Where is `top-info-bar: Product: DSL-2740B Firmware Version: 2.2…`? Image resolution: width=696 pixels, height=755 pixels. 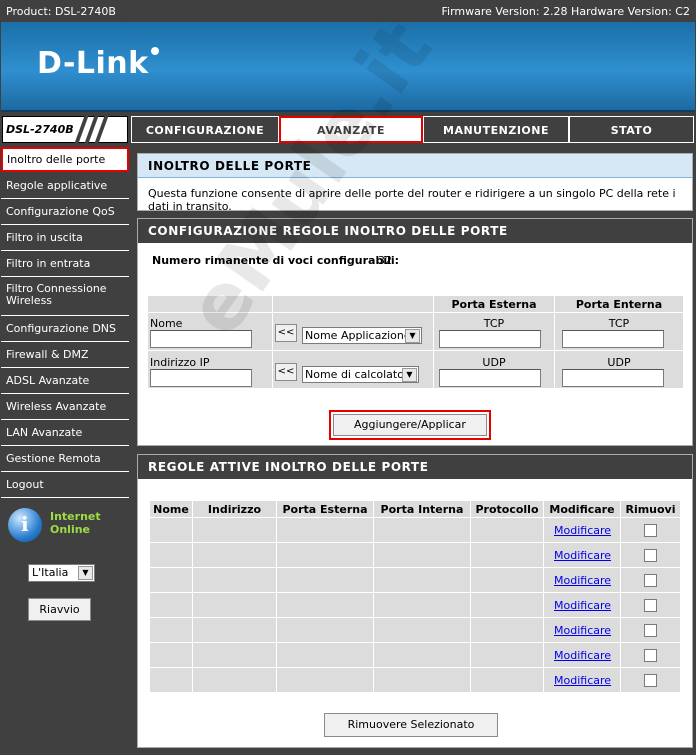 top-info-bar: Product: DSL-2740B Firmware Version: 2.2… is located at coordinates (348, 11).